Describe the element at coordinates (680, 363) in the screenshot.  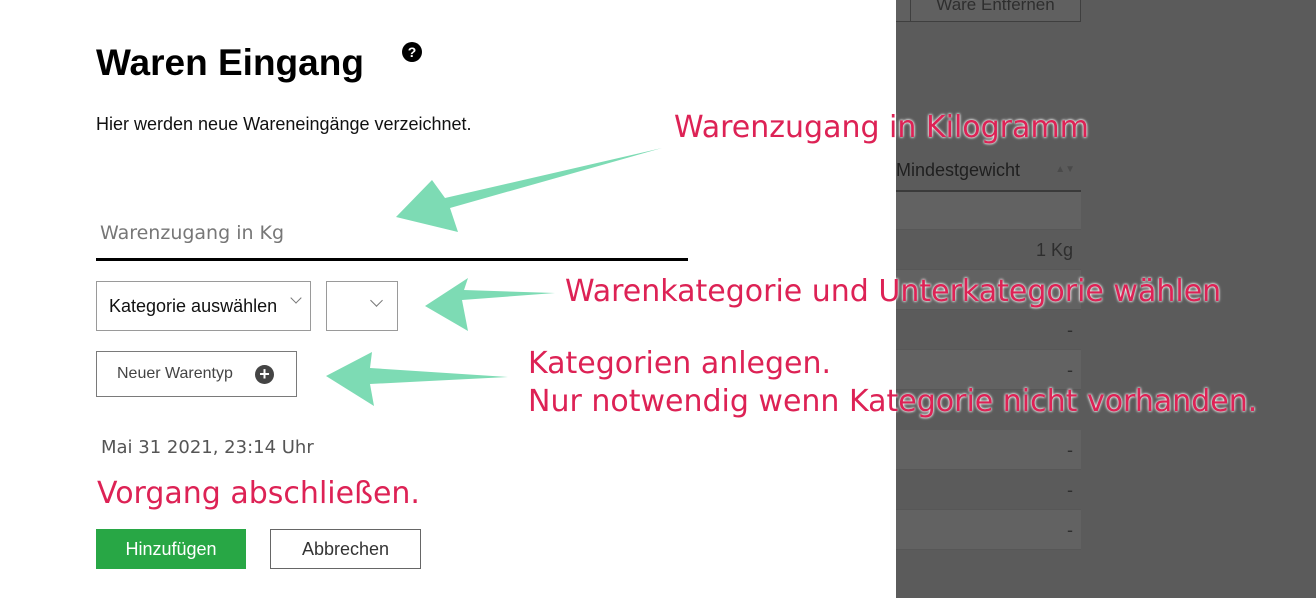
I see `annotation-new-type-line1: Kategorien anlegen.` at that location.